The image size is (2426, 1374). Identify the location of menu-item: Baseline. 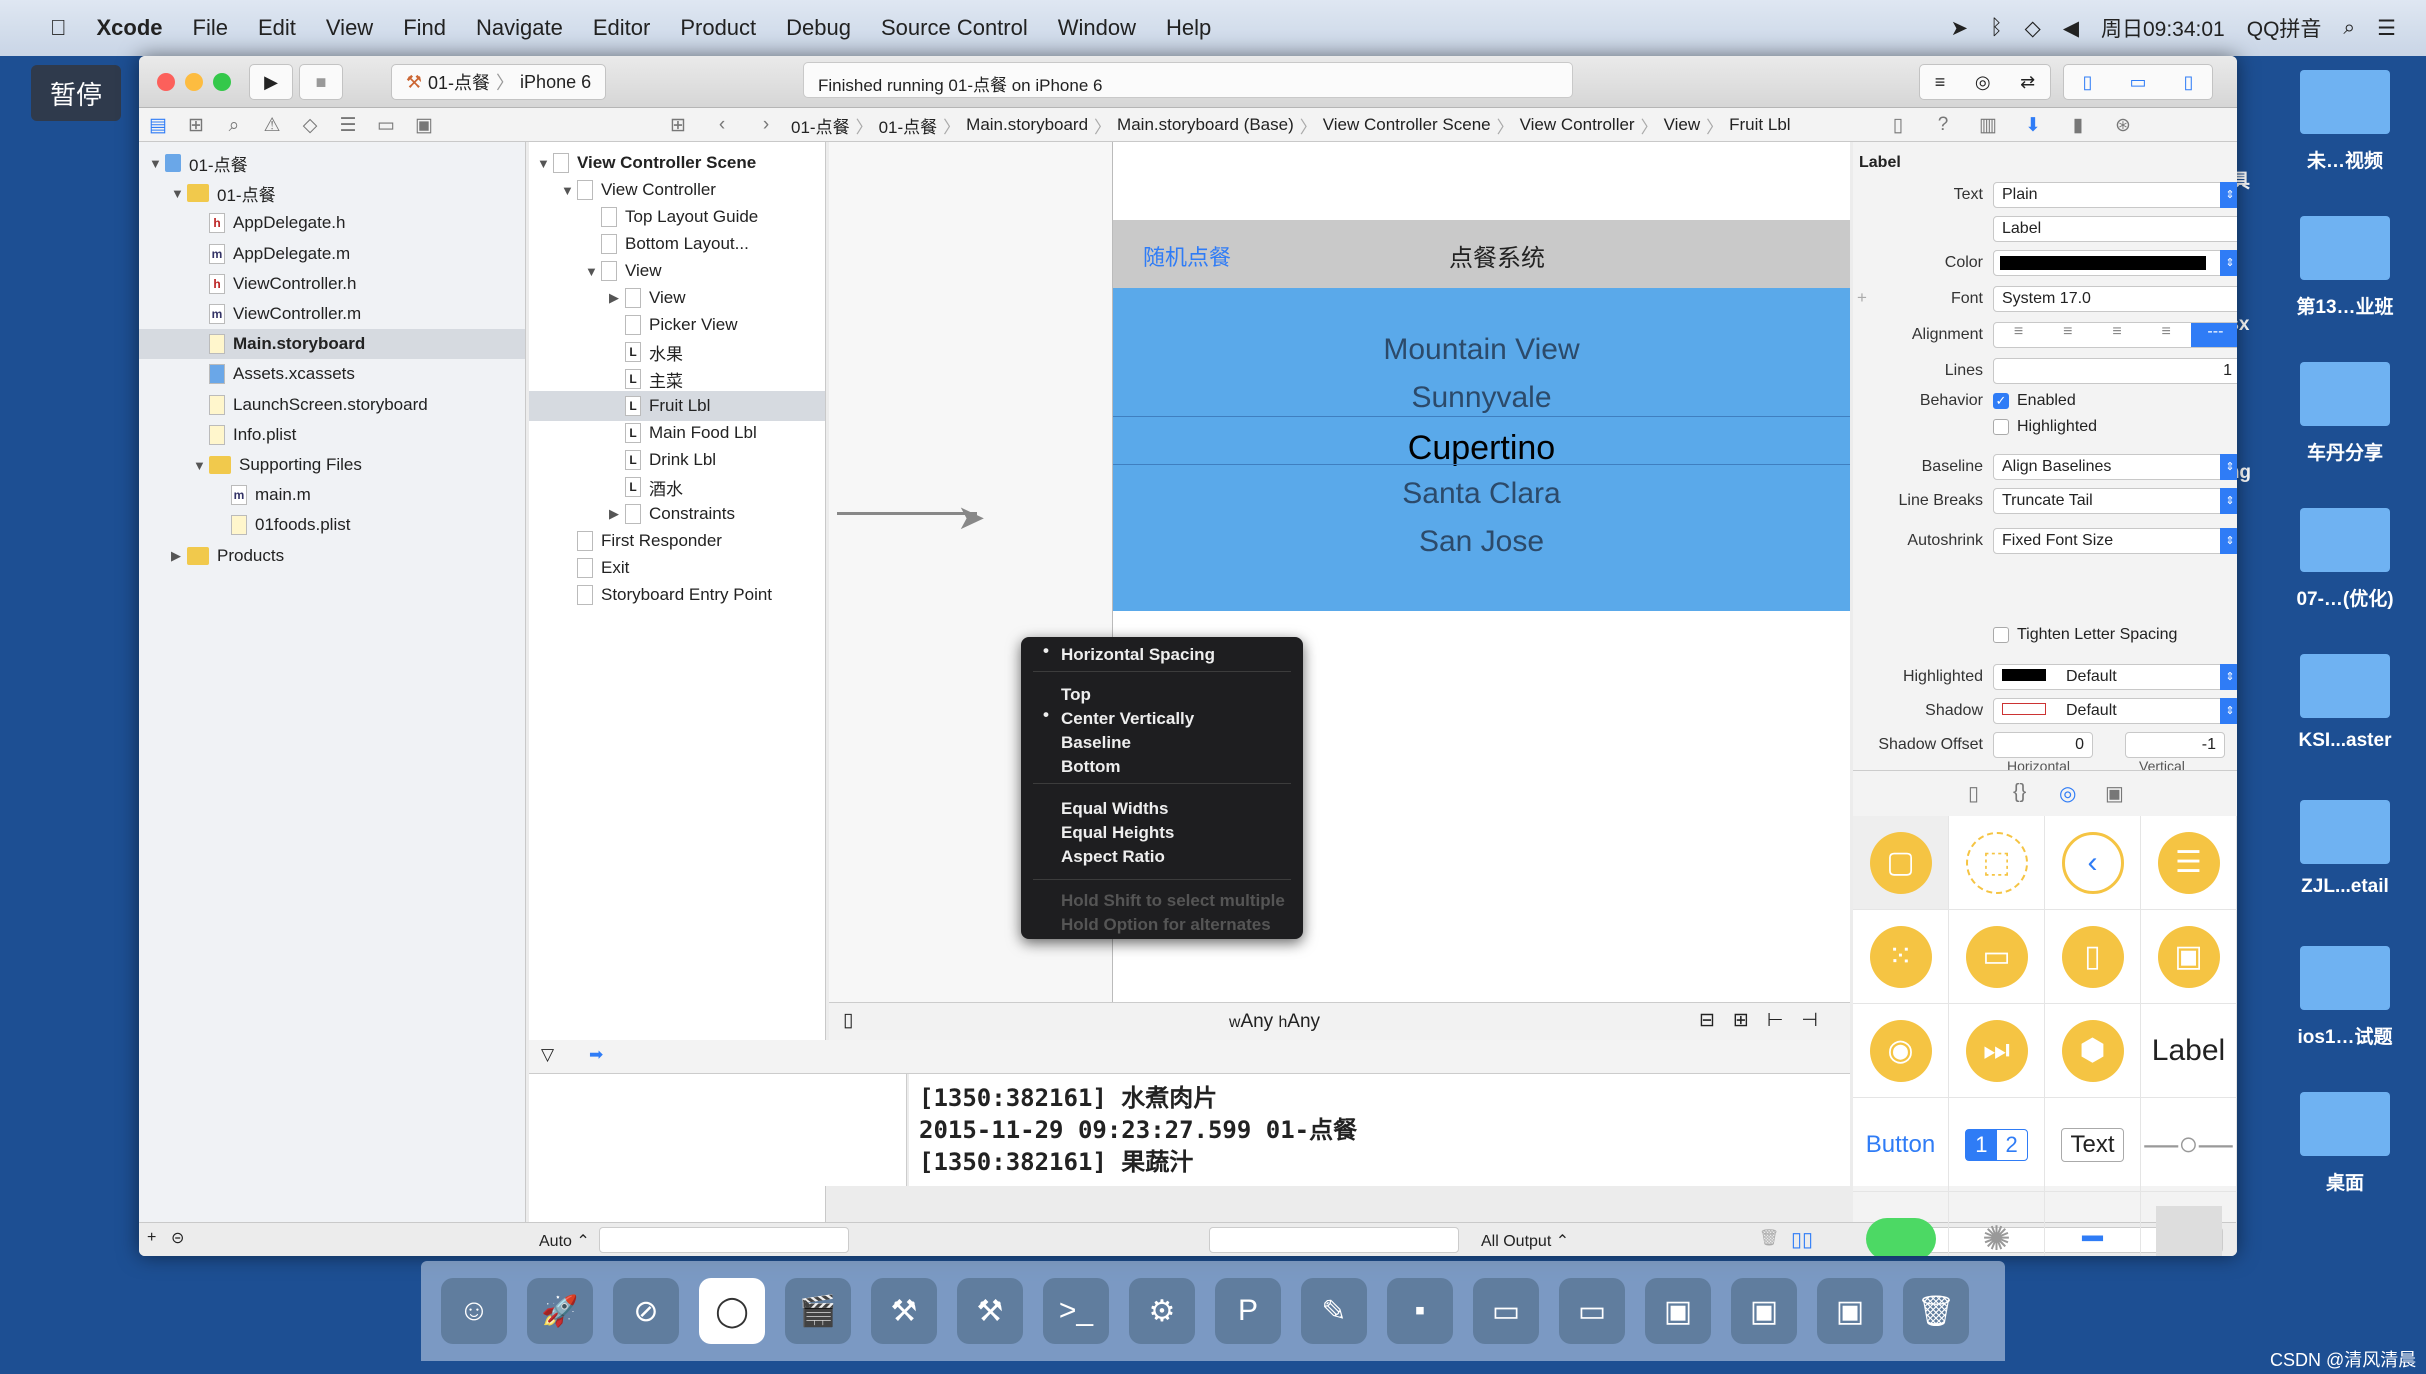
(1096, 743).